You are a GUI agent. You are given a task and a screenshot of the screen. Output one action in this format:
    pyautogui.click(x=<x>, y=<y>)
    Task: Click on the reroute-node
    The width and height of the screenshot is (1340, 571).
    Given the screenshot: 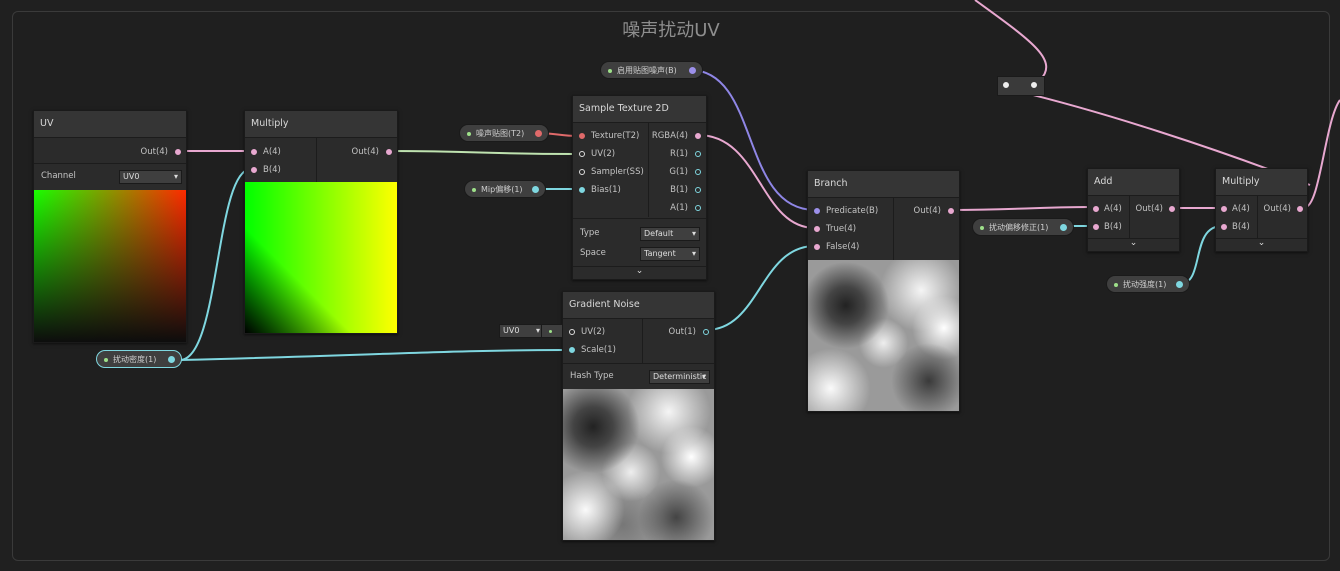 What is the action you would take?
    pyautogui.click(x=1021, y=86)
    